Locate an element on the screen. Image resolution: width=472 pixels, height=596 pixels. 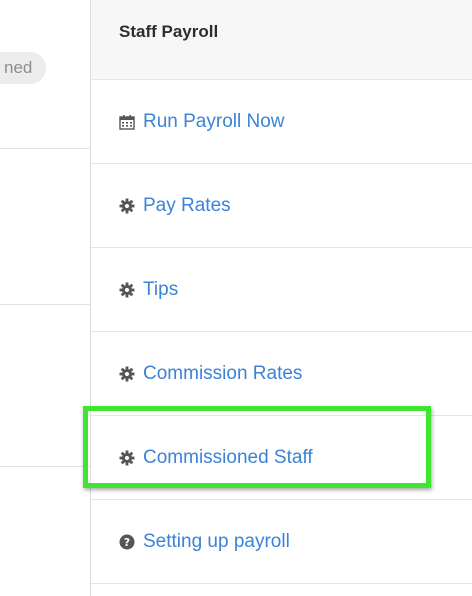
menu-item-label: Tips is located at coordinates (160, 290).